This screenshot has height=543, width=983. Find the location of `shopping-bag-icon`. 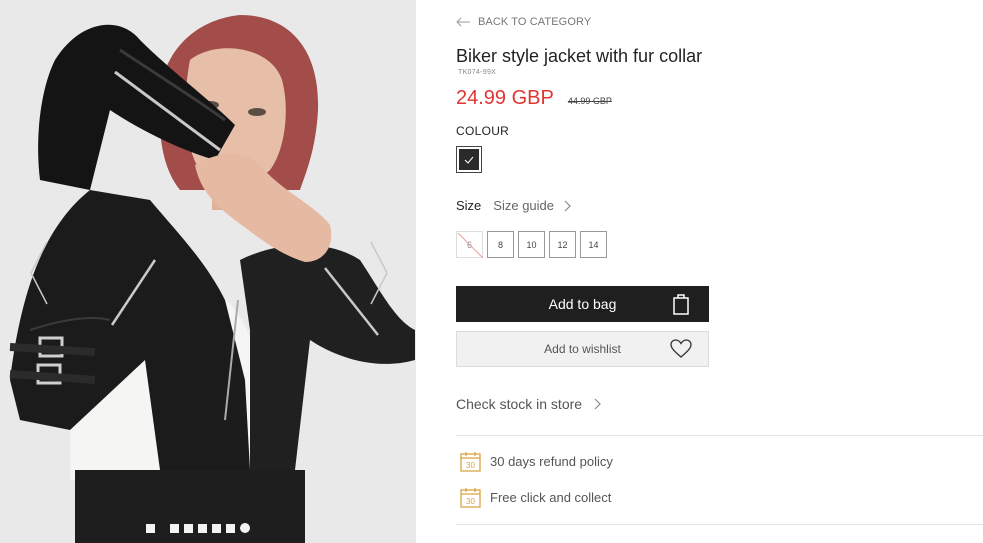

shopping-bag-icon is located at coordinates (681, 304).